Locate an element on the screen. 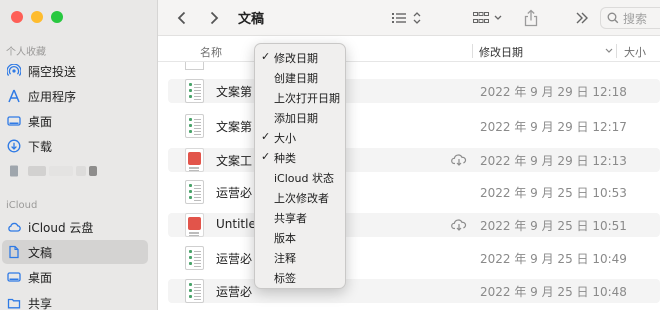 The image size is (660, 310). search-field: 搜索 is located at coordinates (630, 18).